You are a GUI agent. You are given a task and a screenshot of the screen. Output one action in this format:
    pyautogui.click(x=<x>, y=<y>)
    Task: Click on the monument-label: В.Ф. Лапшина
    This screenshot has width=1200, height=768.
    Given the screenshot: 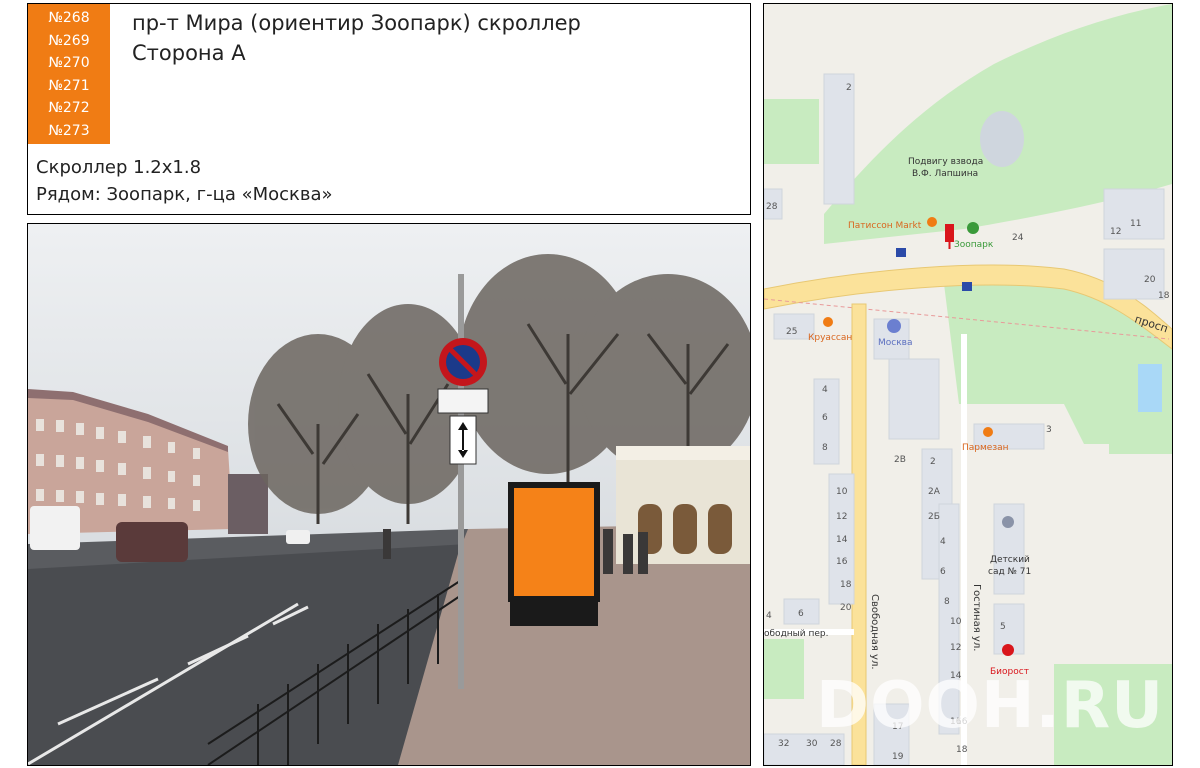 What is the action you would take?
    pyautogui.click(x=945, y=174)
    